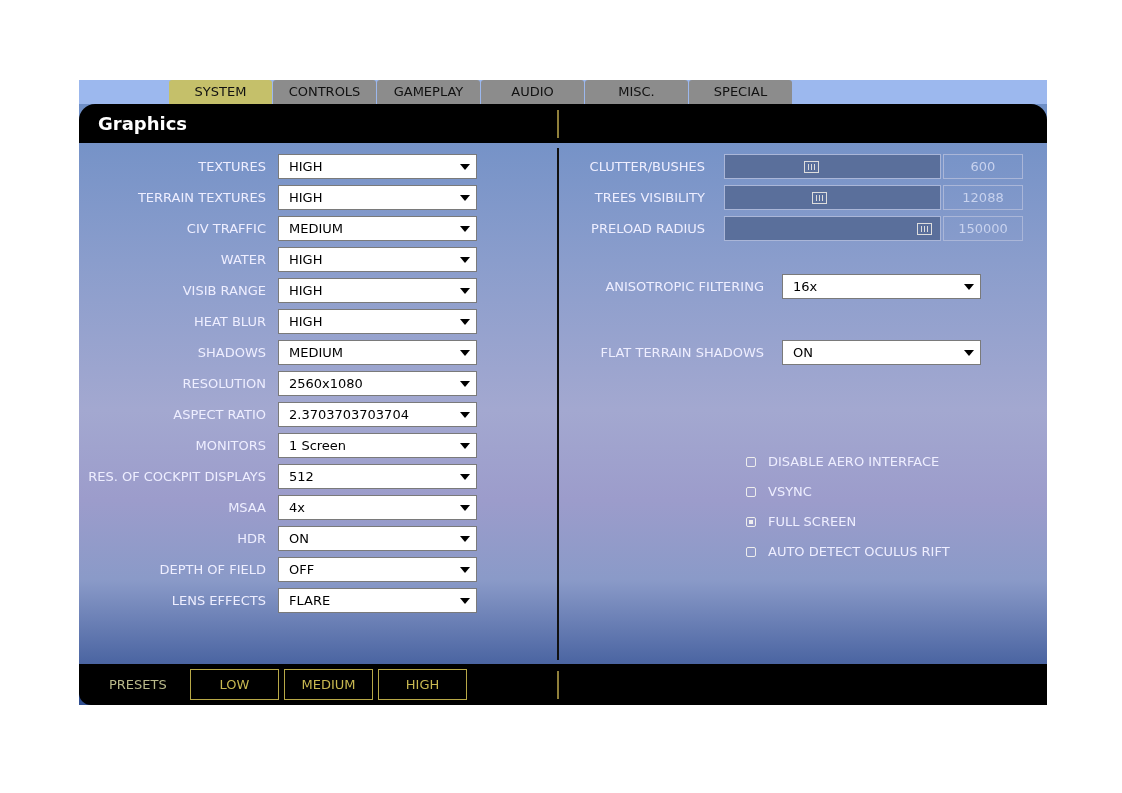  What do you see at coordinates (854, 462) in the screenshot?
I see `checkbox-label: DISABLE AERO INTERFACE` at bounding box center [854, 462].